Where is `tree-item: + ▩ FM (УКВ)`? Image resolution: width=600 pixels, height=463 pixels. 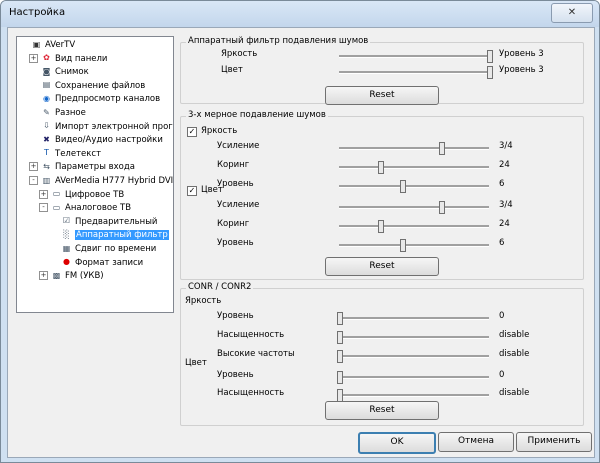
tree-item: + ▩ FM (УКВ) is located at coordinates (71, 276).